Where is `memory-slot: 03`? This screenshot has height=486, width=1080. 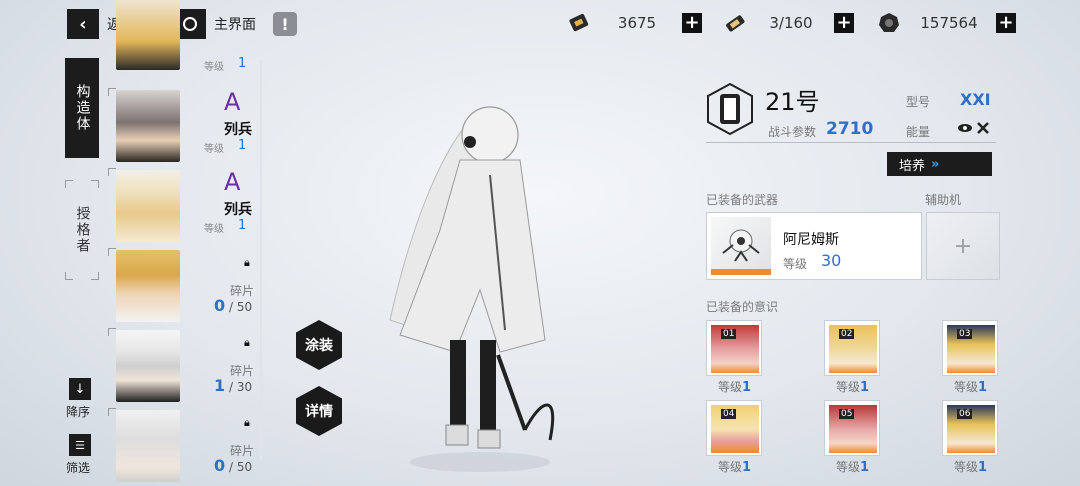 memory-slot: 03 is located at coordinates (970, 348).